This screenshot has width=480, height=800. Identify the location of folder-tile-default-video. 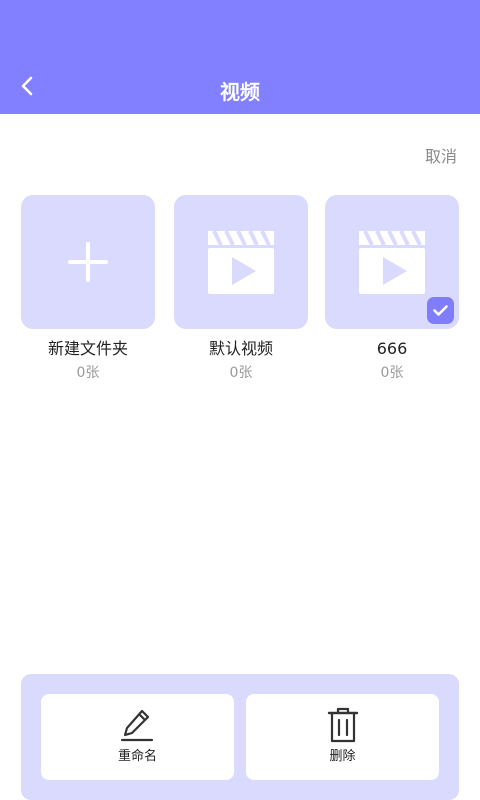
(241, 262).